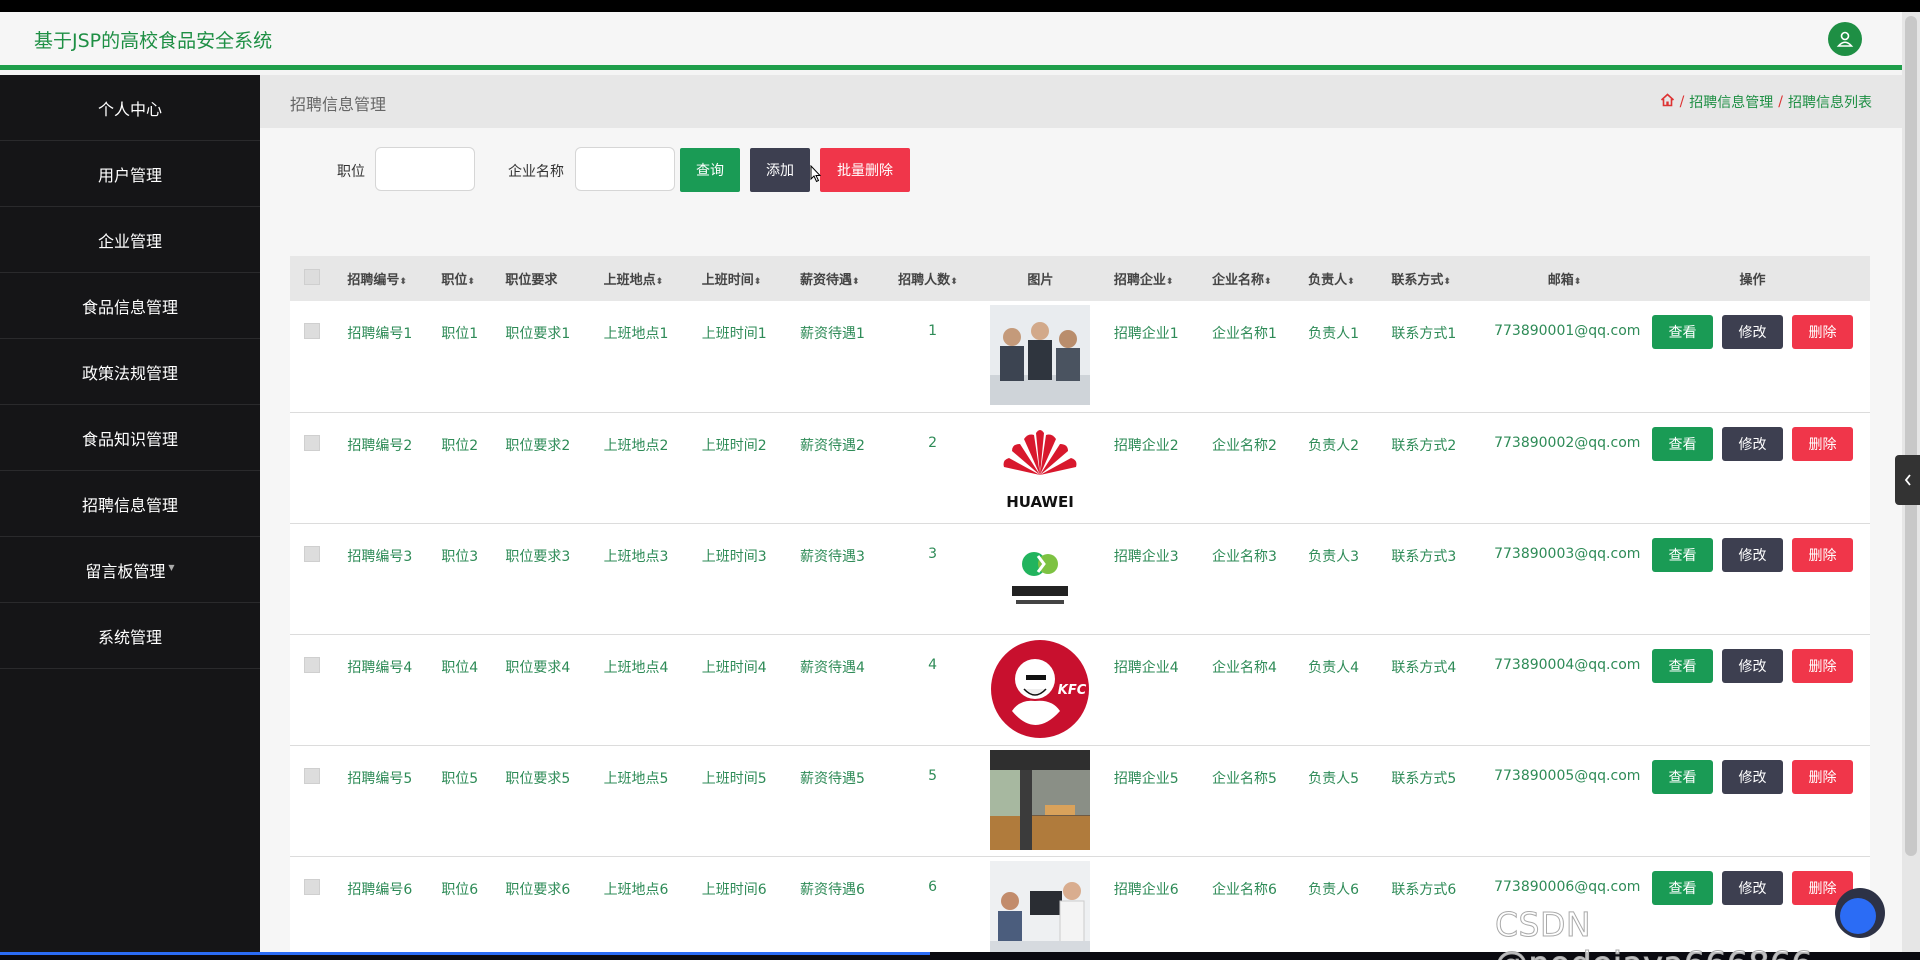  What do you see at coordinates (1159, 278) in the screenshot?
I see `col-header: 招聘企业⬍` at bounding box center [1159, 278].